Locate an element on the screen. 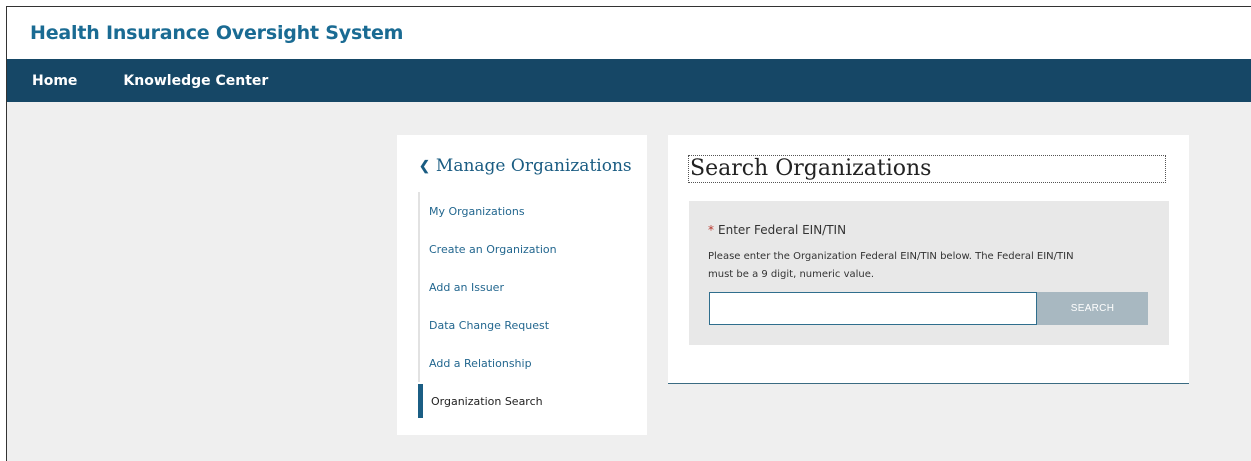 The height and width of the screenshot is (461, 1251). app-title: Health Insurance Oversight System is located at coordinates (216, 33).